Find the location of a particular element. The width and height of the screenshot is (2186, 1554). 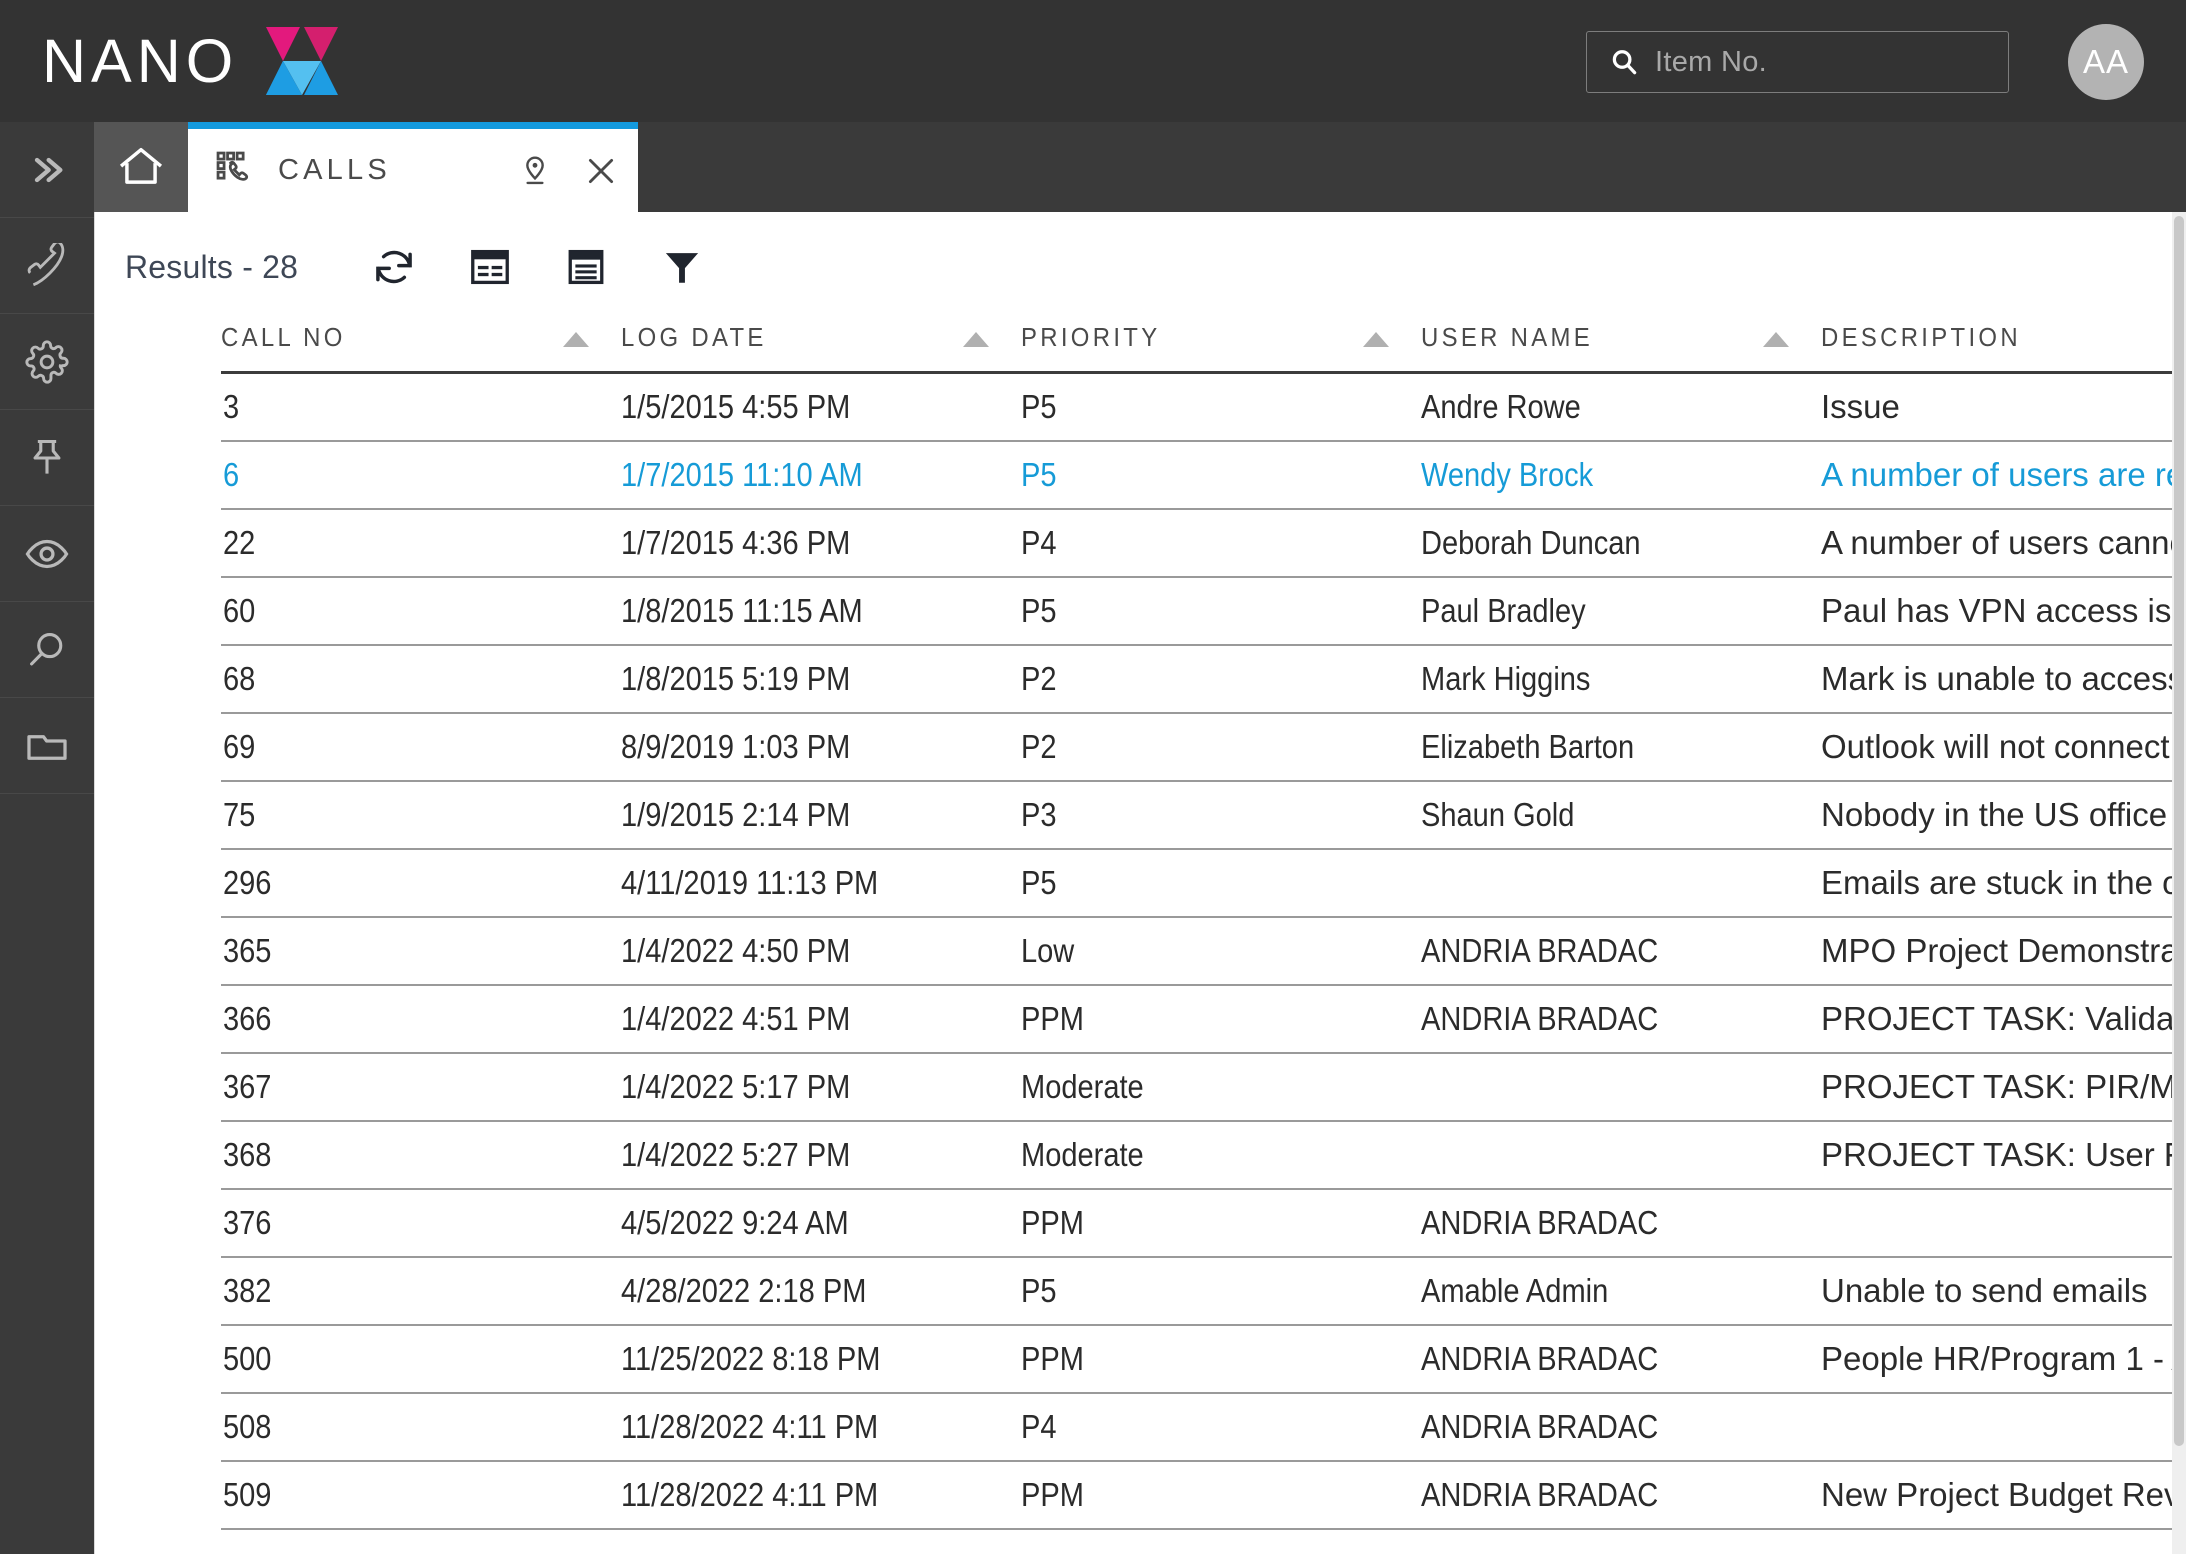

cell-log_date: 4/5/2022 9:24 AM is located at coordinates (821, 1223).